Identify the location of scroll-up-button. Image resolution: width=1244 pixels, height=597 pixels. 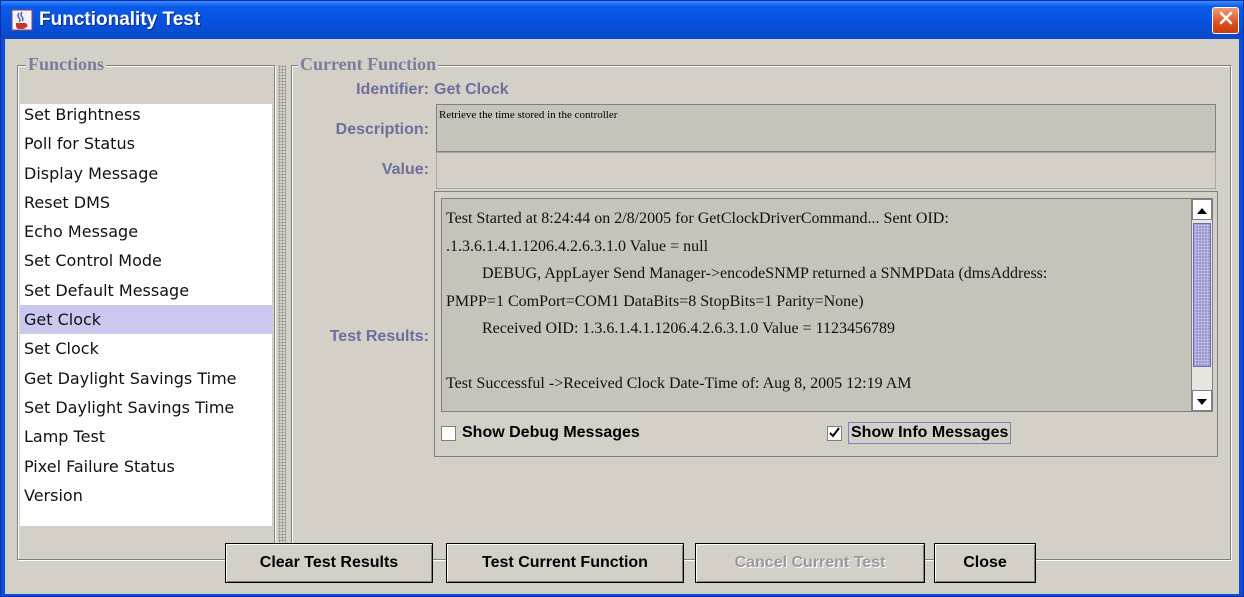
(1202, 209).